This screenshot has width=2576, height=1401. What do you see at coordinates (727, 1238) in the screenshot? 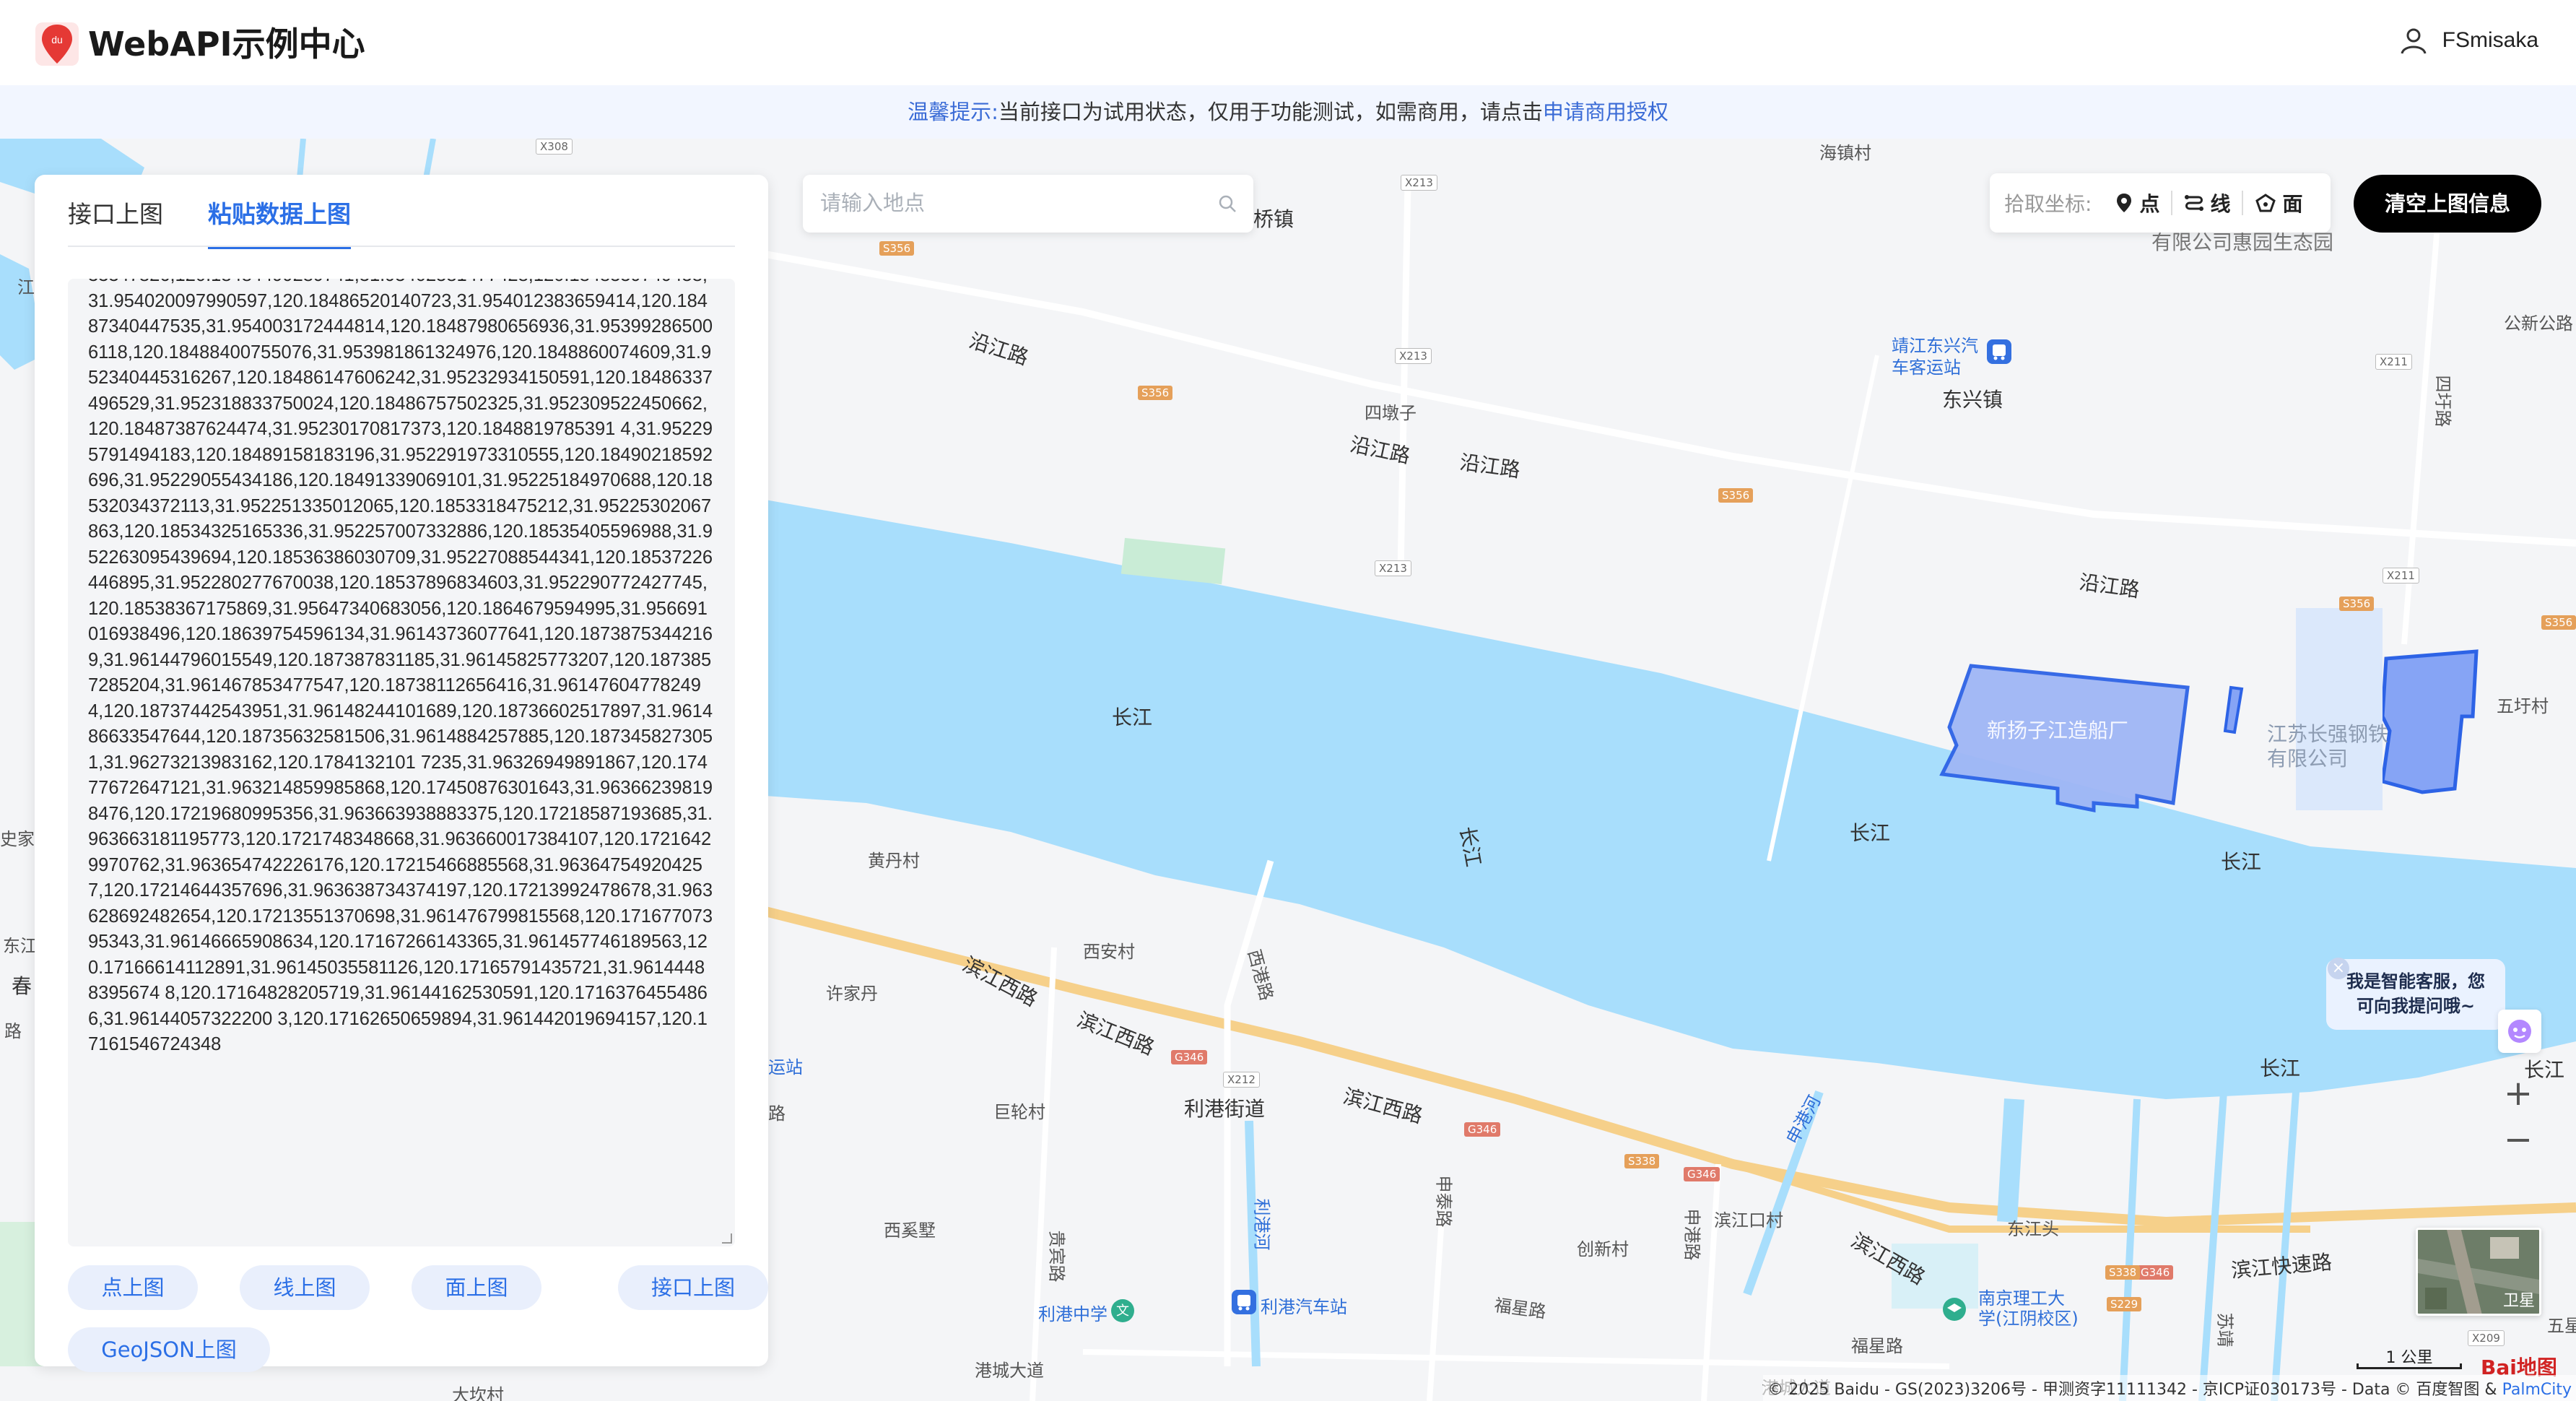
I see `resize-handle` at bounding box center [727, 1238].